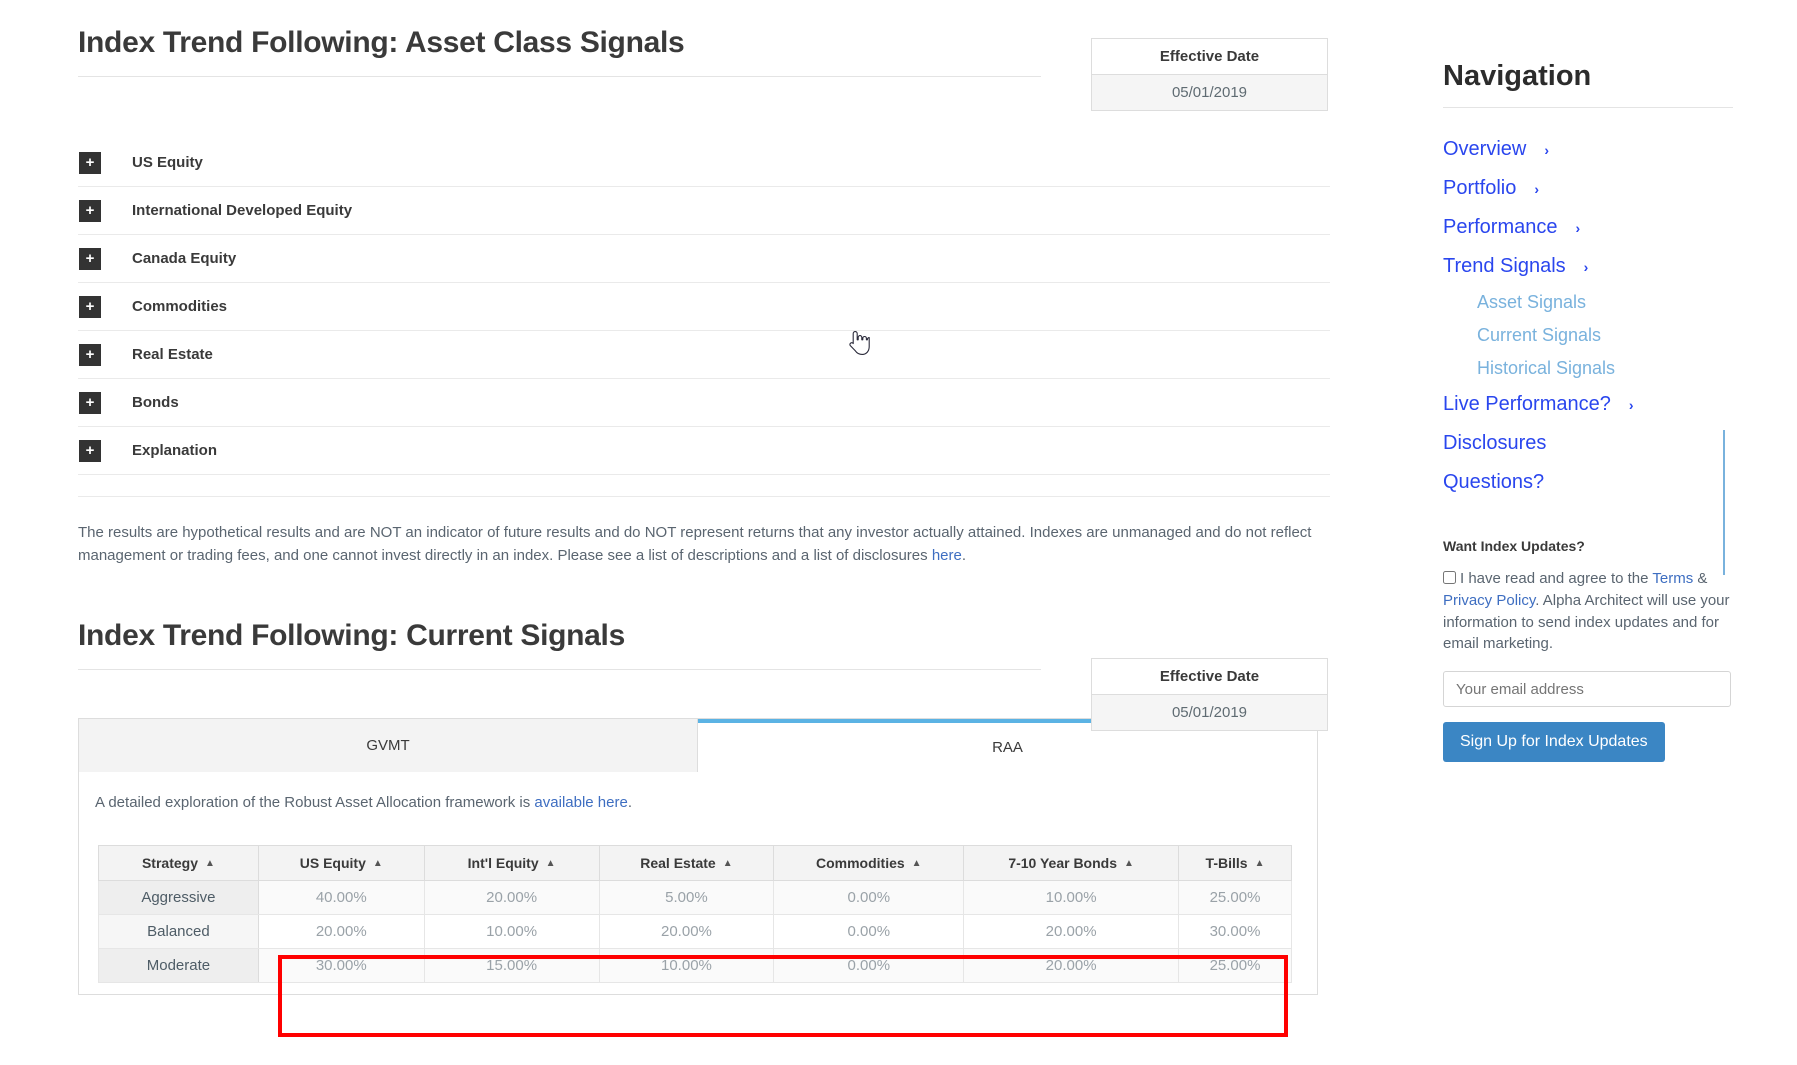 This screenshot has height=1065, width=1797. What do you see at coordinates (704, 451) in the screenshot?
I see `accordion-item-explanation: + Explanation` at bounding box center [704, 451].